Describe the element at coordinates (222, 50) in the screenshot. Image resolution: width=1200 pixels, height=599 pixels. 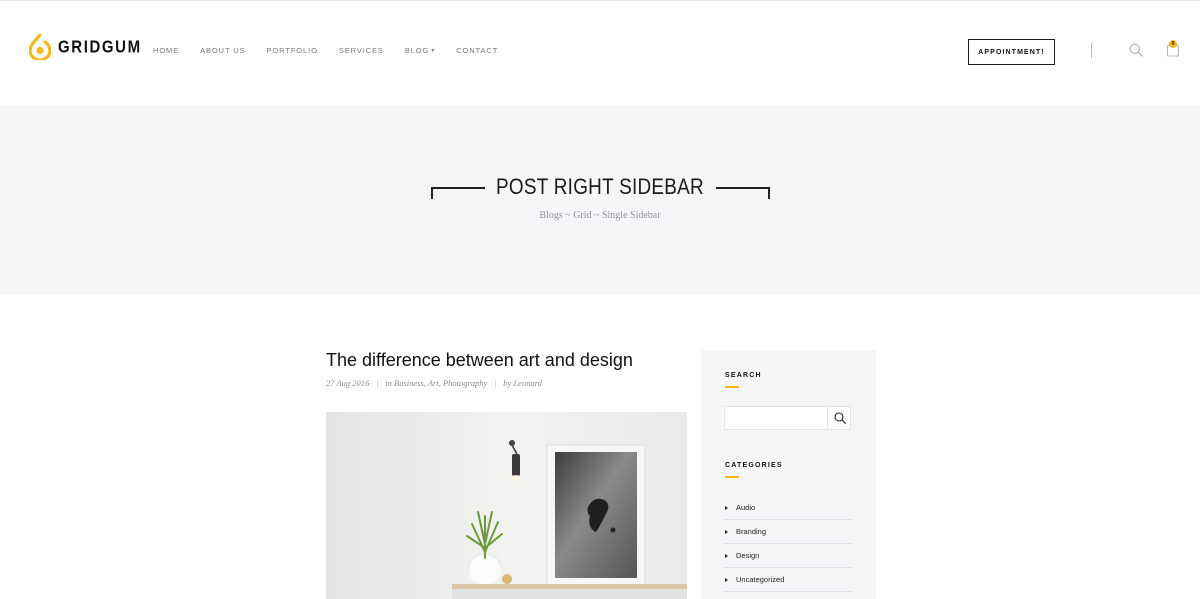
I see `nav-about-us: ABOUT US` at that location.